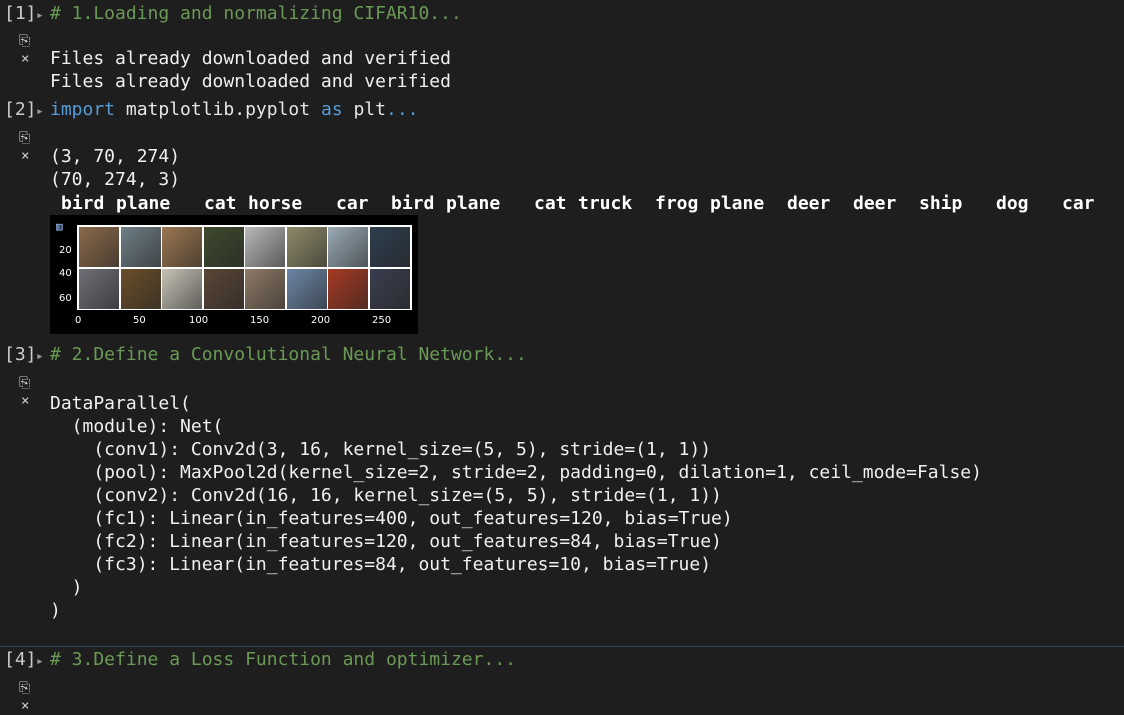 The width and height of the screenshot is (1124, 715). What do you see at coordinates (65, 298) in the screenshot?
I see `y-tick-label: 60` at bounding box center [65, 298].